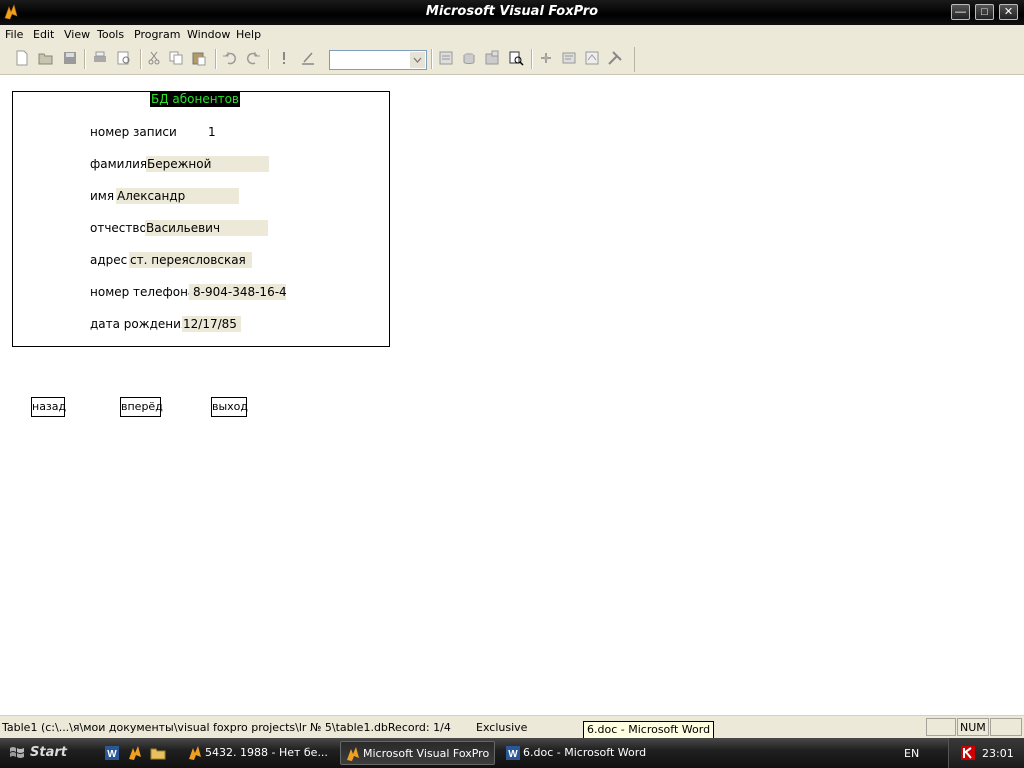  I want to click on folder-icon, so click(158, 753).